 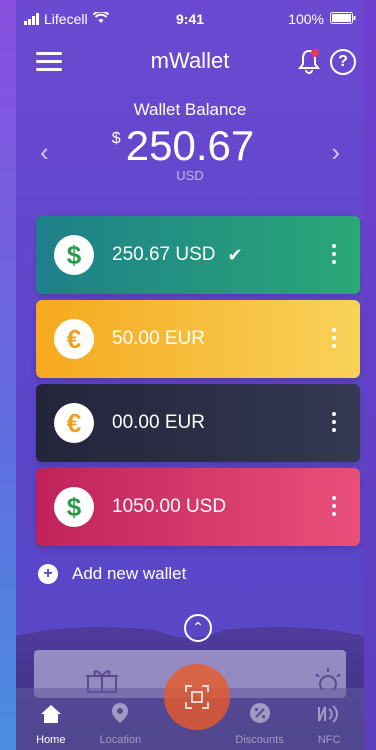 What do you see at coordinates (158, 422) in the screenshot?
I see `wallet-amount: 00.00 EUR` at bounding box center [158, 422].